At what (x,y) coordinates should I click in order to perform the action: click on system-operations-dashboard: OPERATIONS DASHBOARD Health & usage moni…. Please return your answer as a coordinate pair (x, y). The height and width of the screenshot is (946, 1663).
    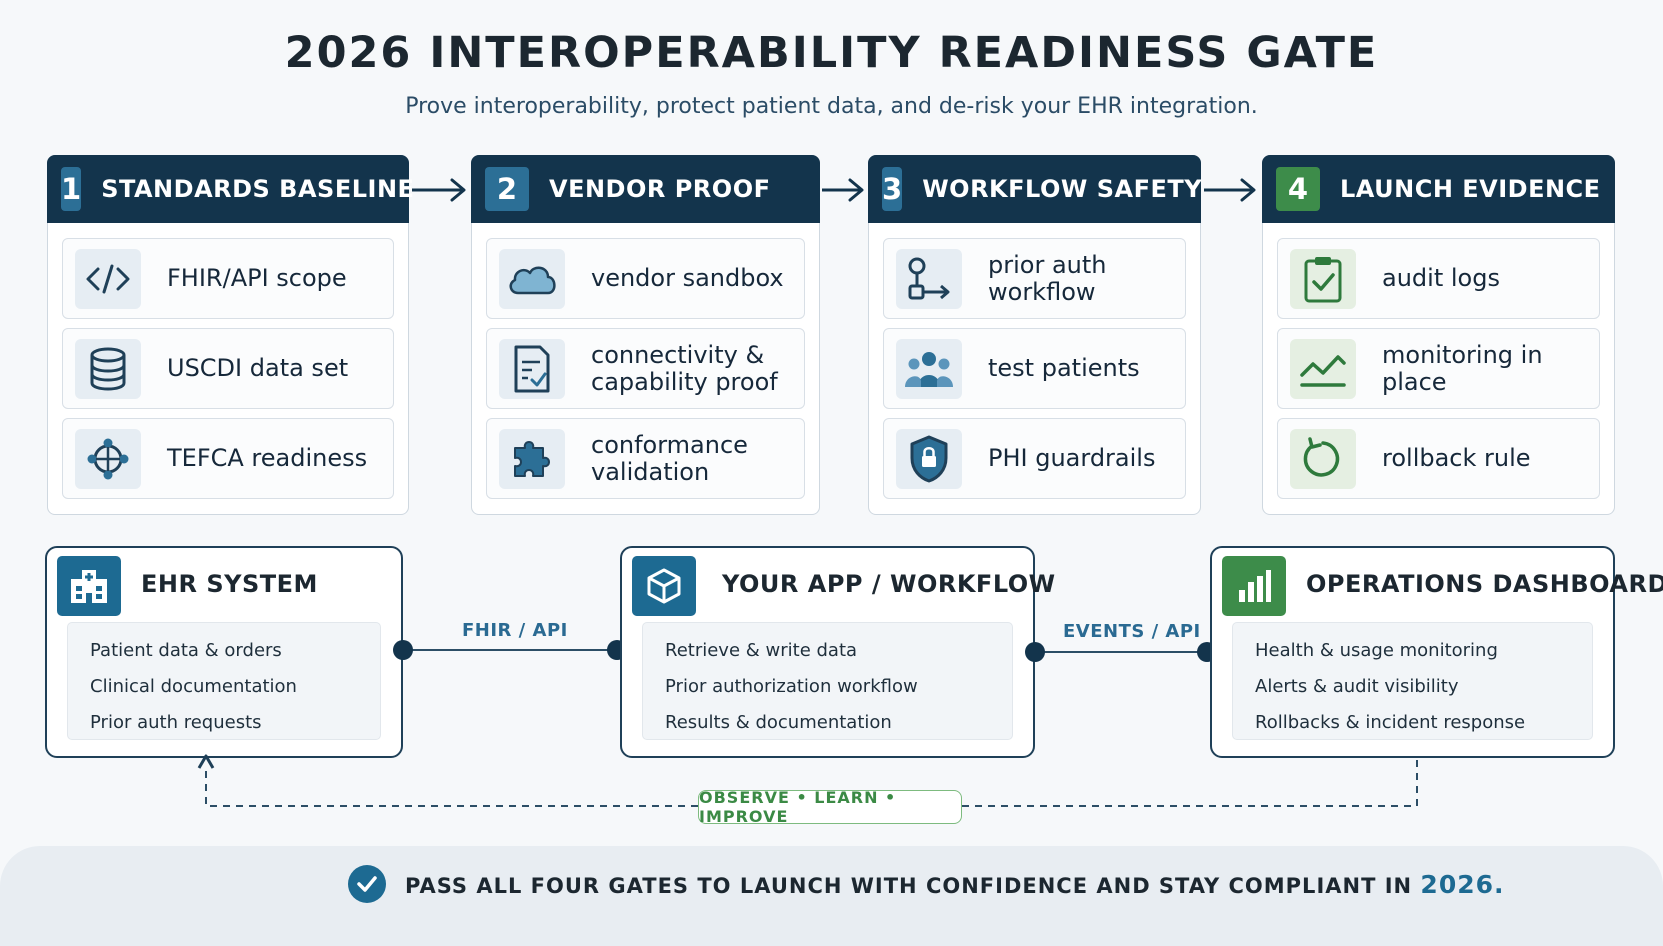
    Looking at the image, I should click on (1436, 652).